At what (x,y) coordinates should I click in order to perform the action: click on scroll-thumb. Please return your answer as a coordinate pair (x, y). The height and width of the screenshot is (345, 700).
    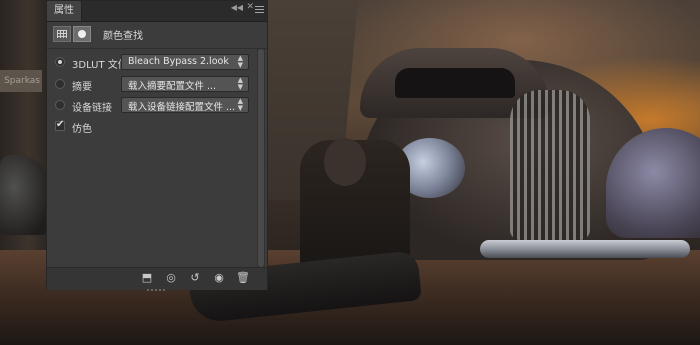
    Looking at the image, I should click on (261, 158).